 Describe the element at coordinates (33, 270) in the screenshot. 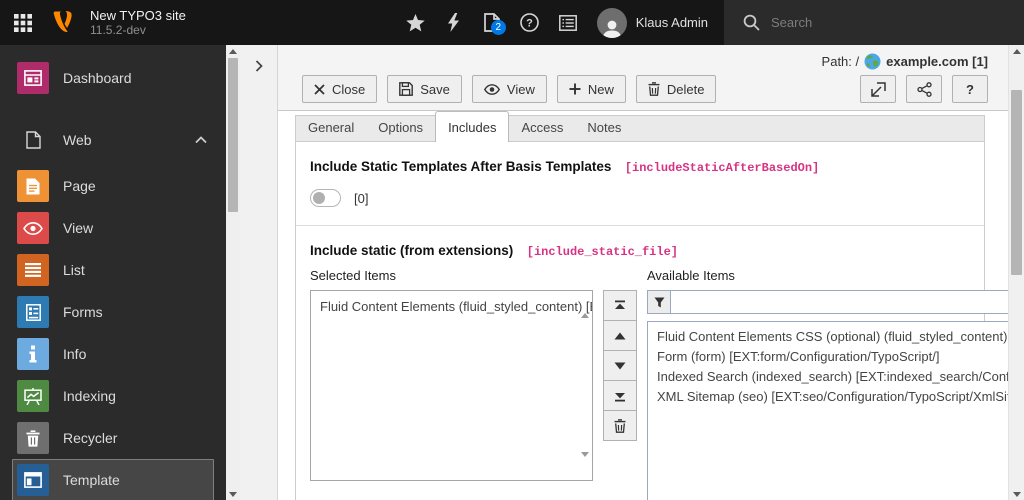

I see `list-icon` at that location.